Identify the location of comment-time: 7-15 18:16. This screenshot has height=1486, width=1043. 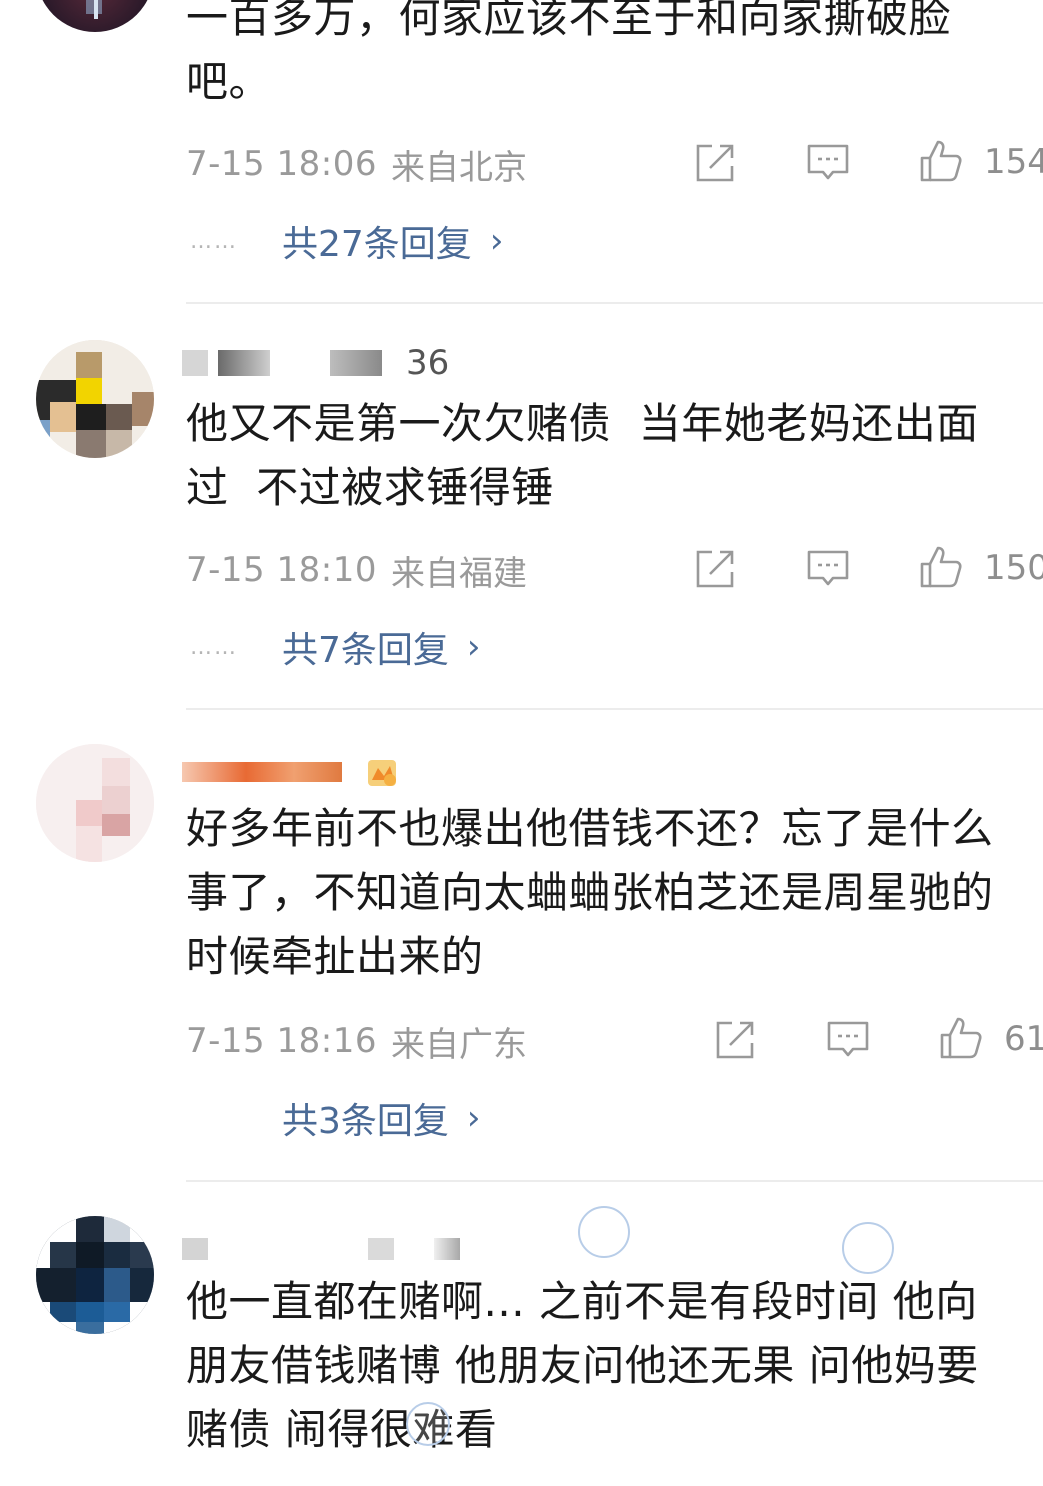
(281, 1041).